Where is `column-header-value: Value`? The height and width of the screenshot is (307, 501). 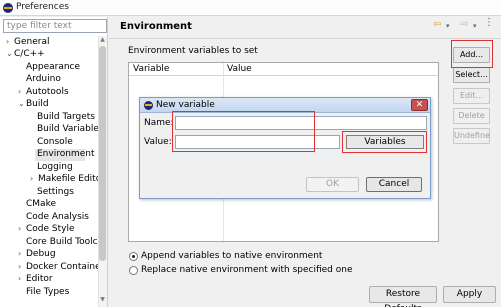 column-header-value: Value is located at coordinates (239, 69).